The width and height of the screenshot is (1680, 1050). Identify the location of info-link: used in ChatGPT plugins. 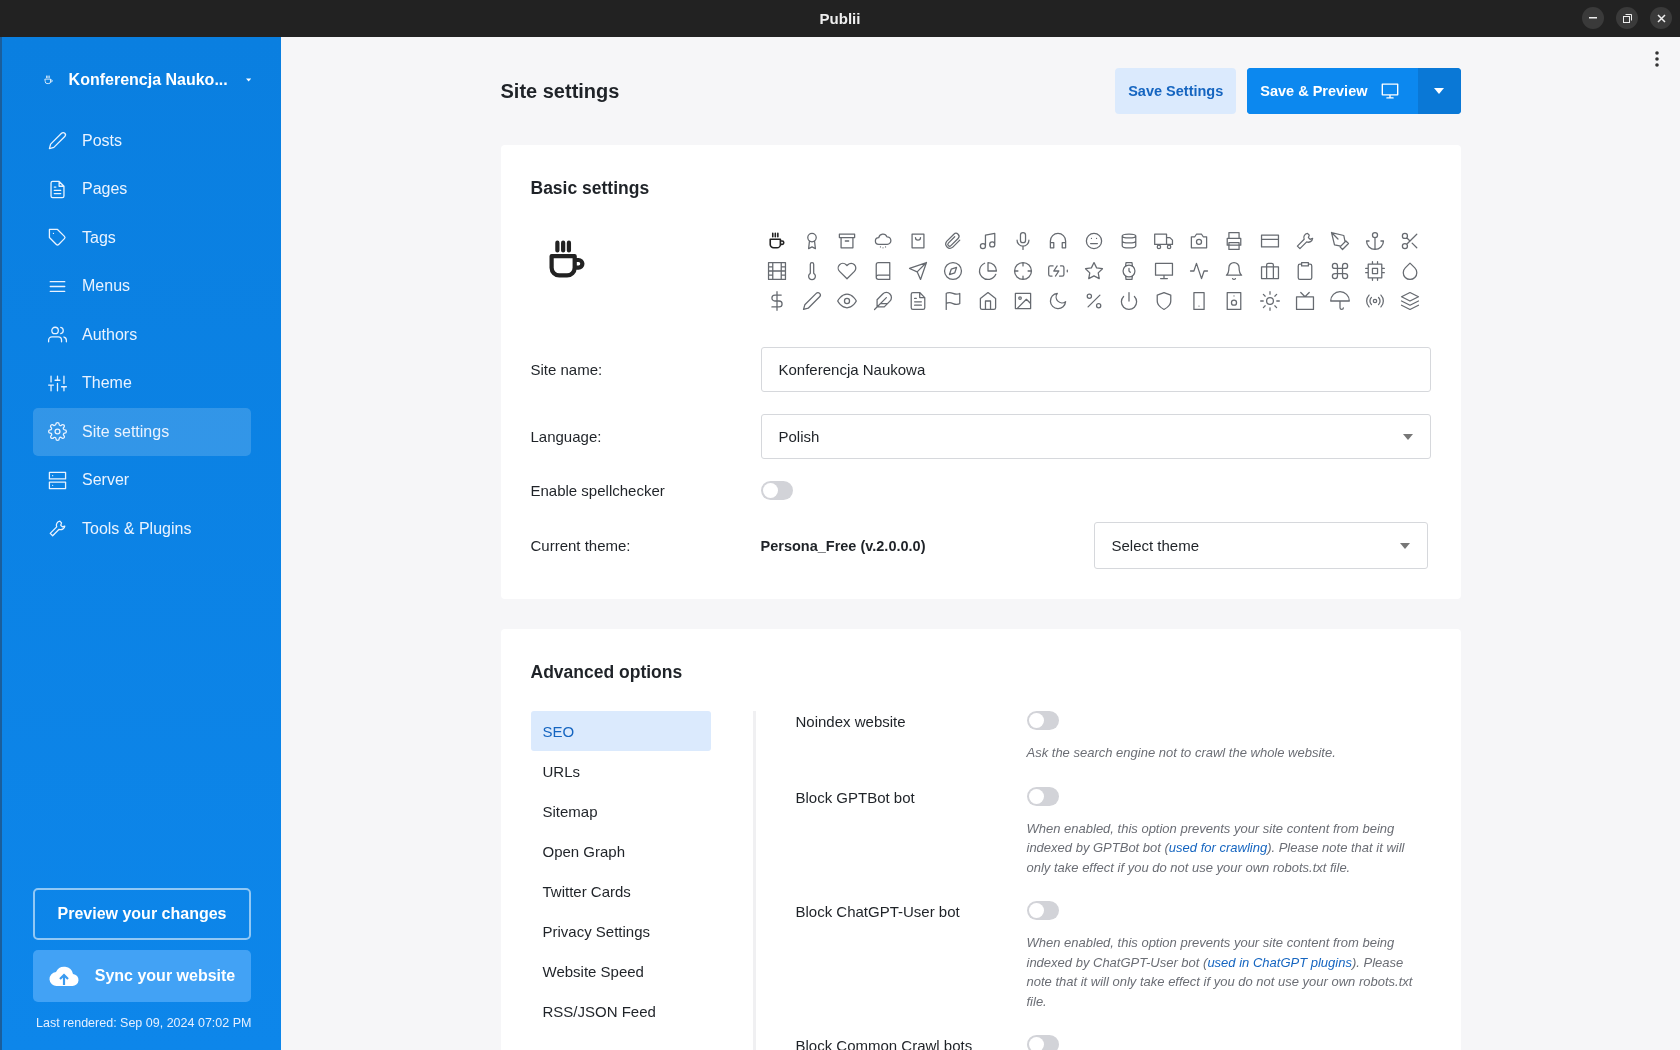
(1279, 962).